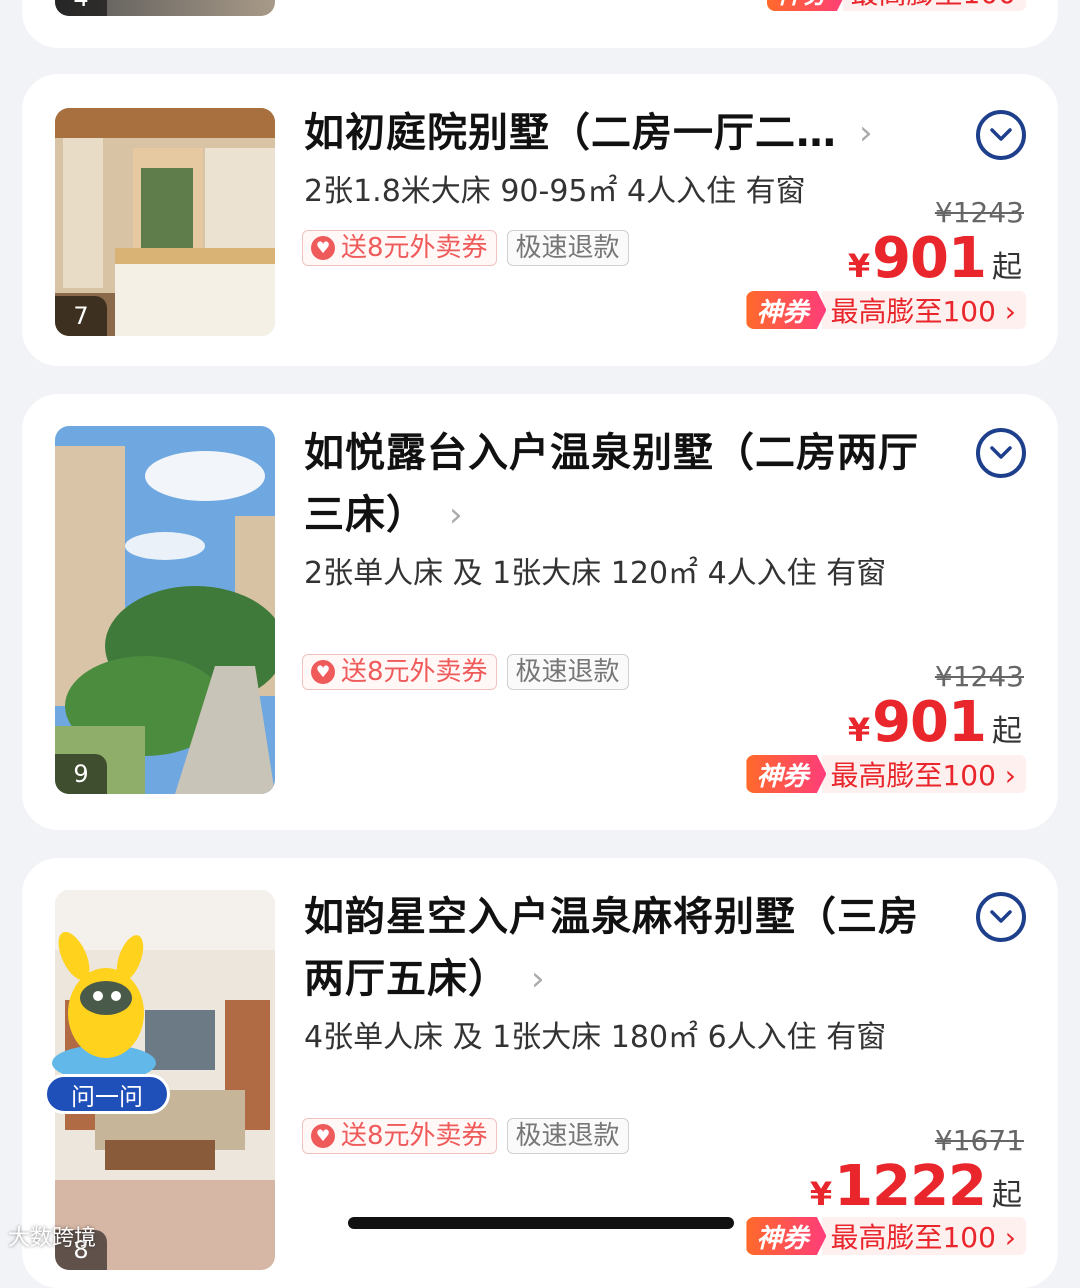 The image size is (1080, 1288). What do you see at coordinates (595, 1037) in the screenshot?
I see `room-specs: 4张单人床 及 1张大床 180㎡ 6人入住 有窗` at bounding box center [595, 1037].